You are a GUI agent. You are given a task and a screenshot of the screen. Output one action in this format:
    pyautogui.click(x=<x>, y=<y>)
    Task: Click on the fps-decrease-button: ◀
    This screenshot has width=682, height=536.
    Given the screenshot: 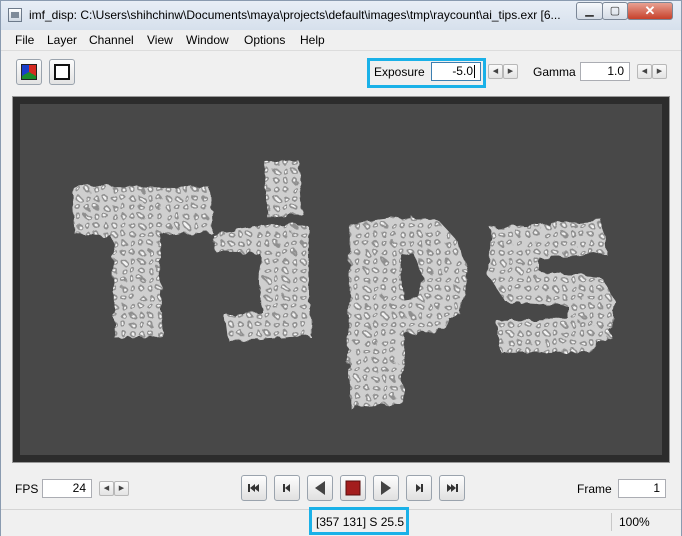 What is the action you would take?
    pyautogui.click(x=106, y=488)
    